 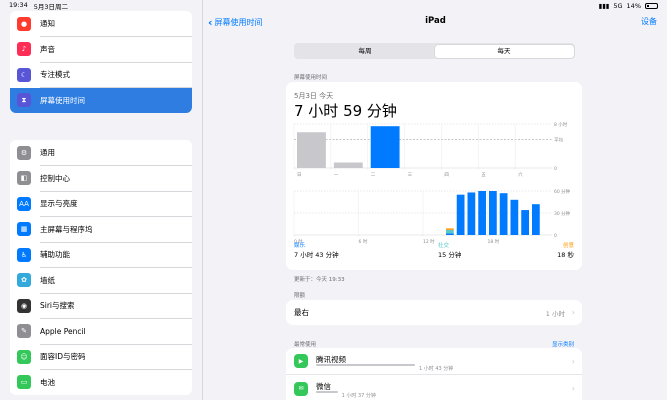 I want to click on period-segmented-control: 每周 每天, so click(x=434, y=51).